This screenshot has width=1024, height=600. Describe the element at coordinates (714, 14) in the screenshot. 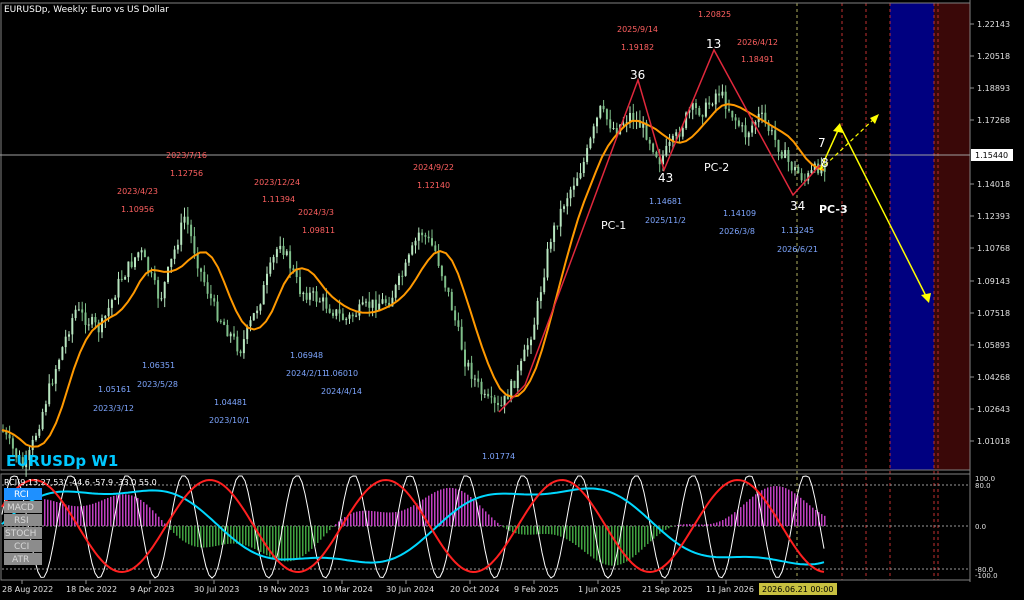

I see `high-price-label: 1.20825` at that location.